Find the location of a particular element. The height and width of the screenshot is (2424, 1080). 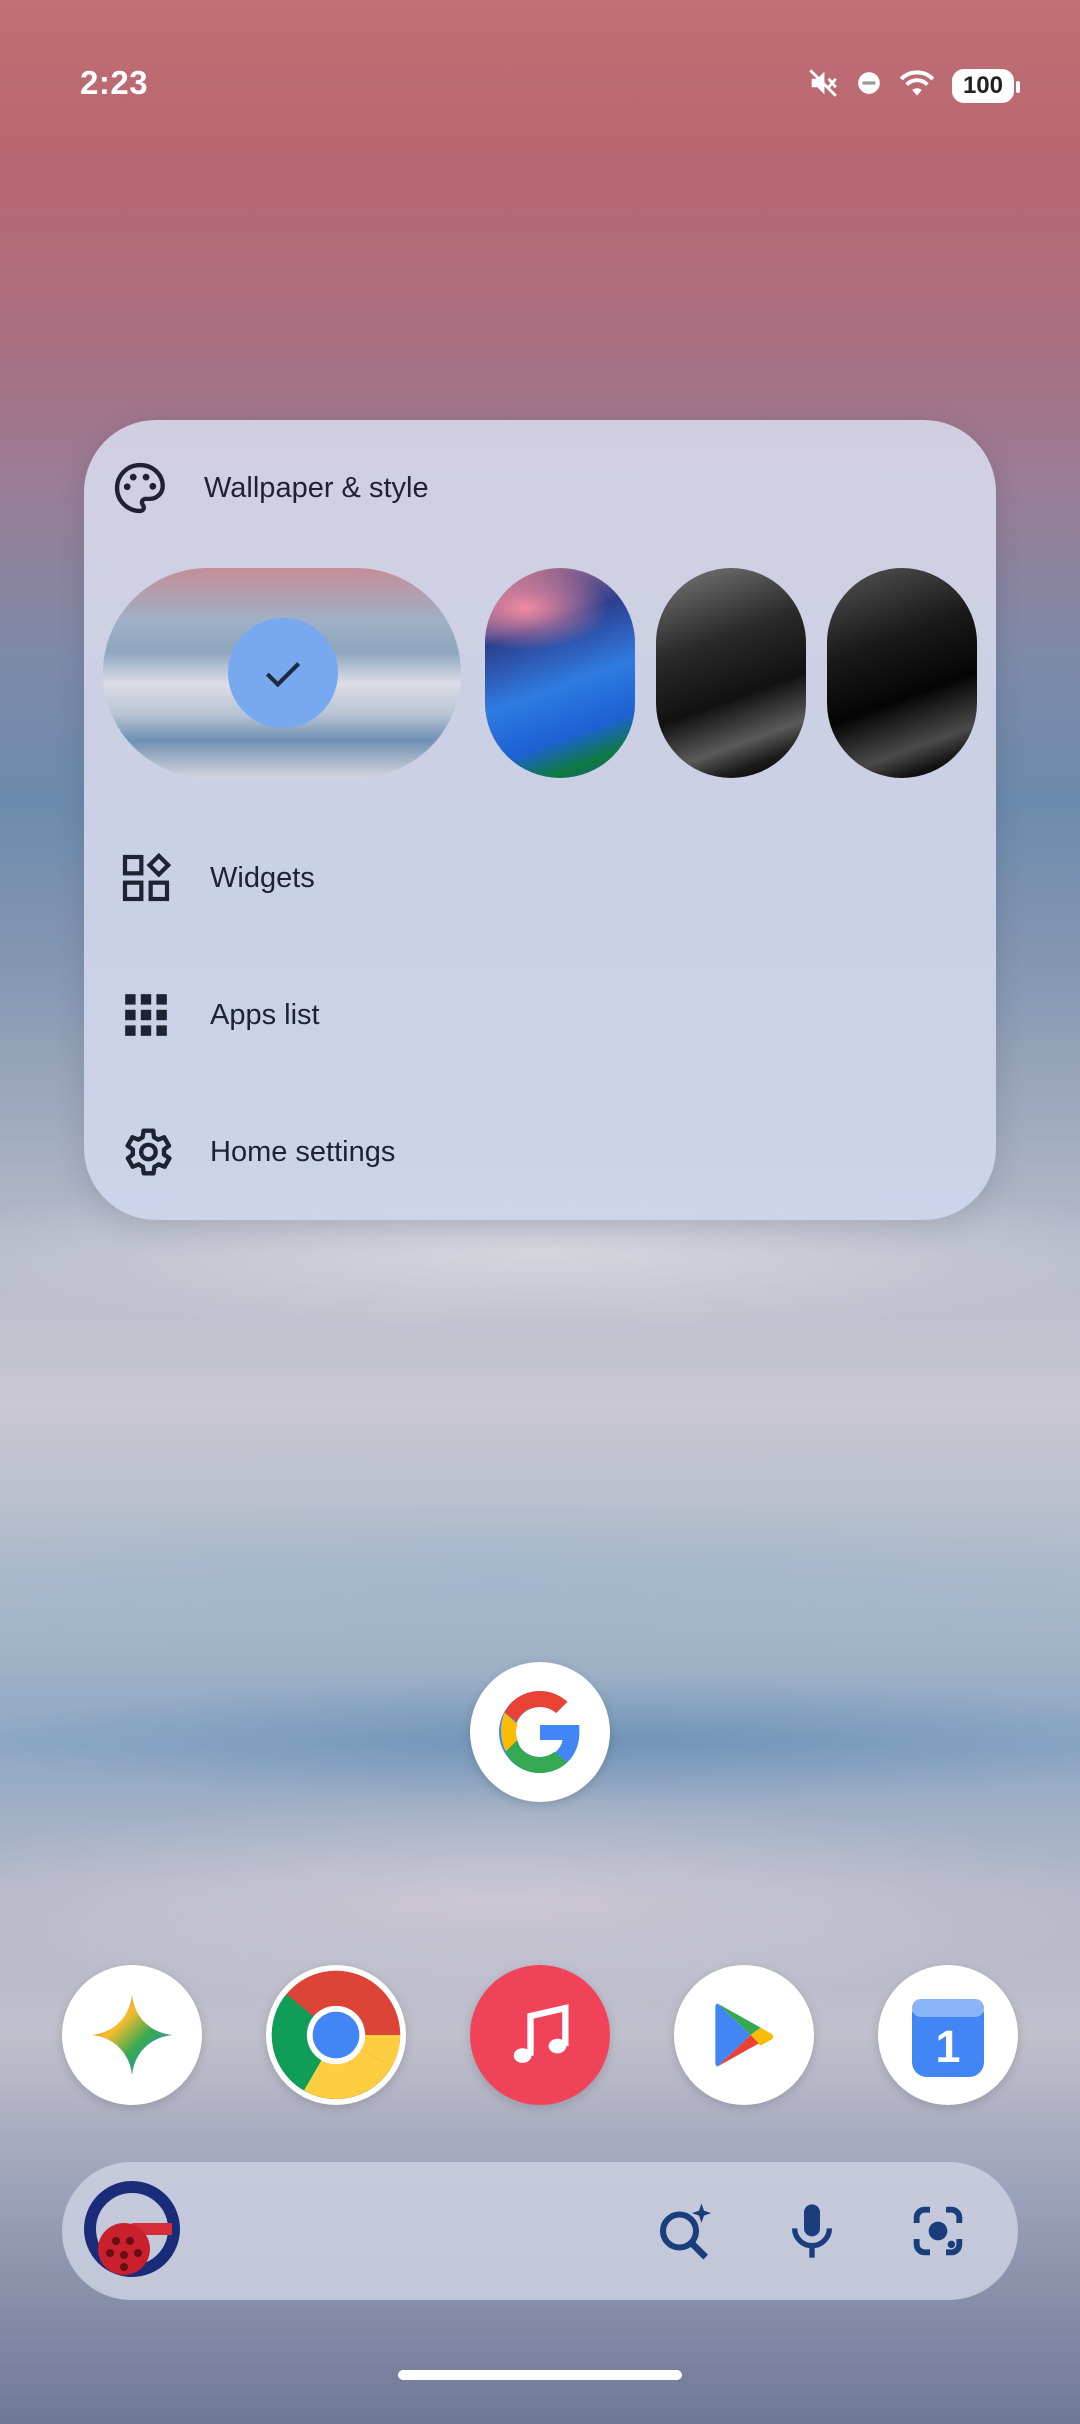

calendar-app-icon: 1 is located at coordinates (948, 2035).